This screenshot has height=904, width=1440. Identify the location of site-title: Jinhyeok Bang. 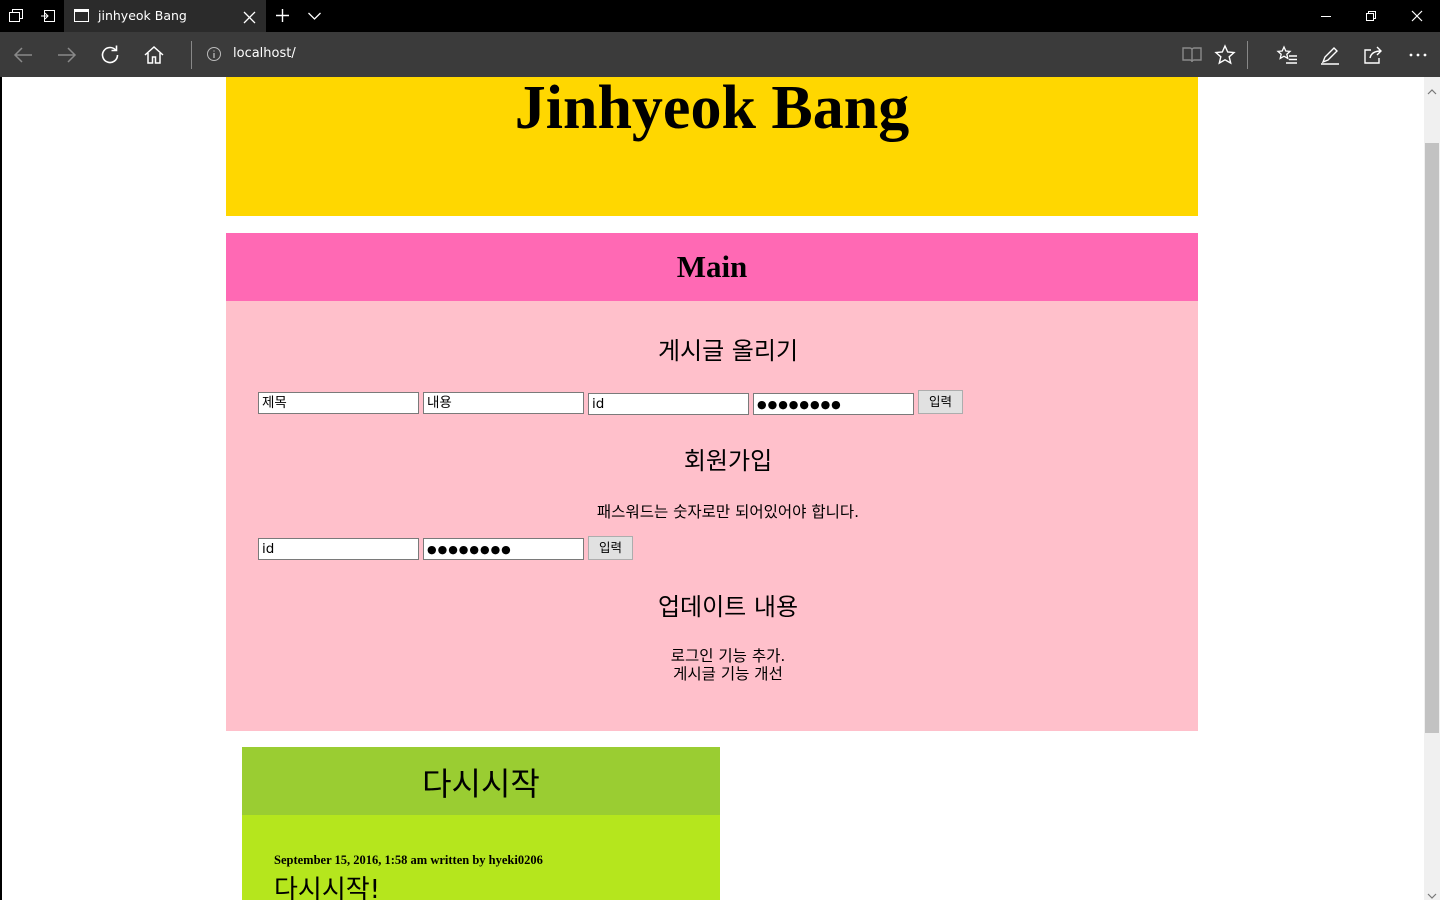
(712, 109).